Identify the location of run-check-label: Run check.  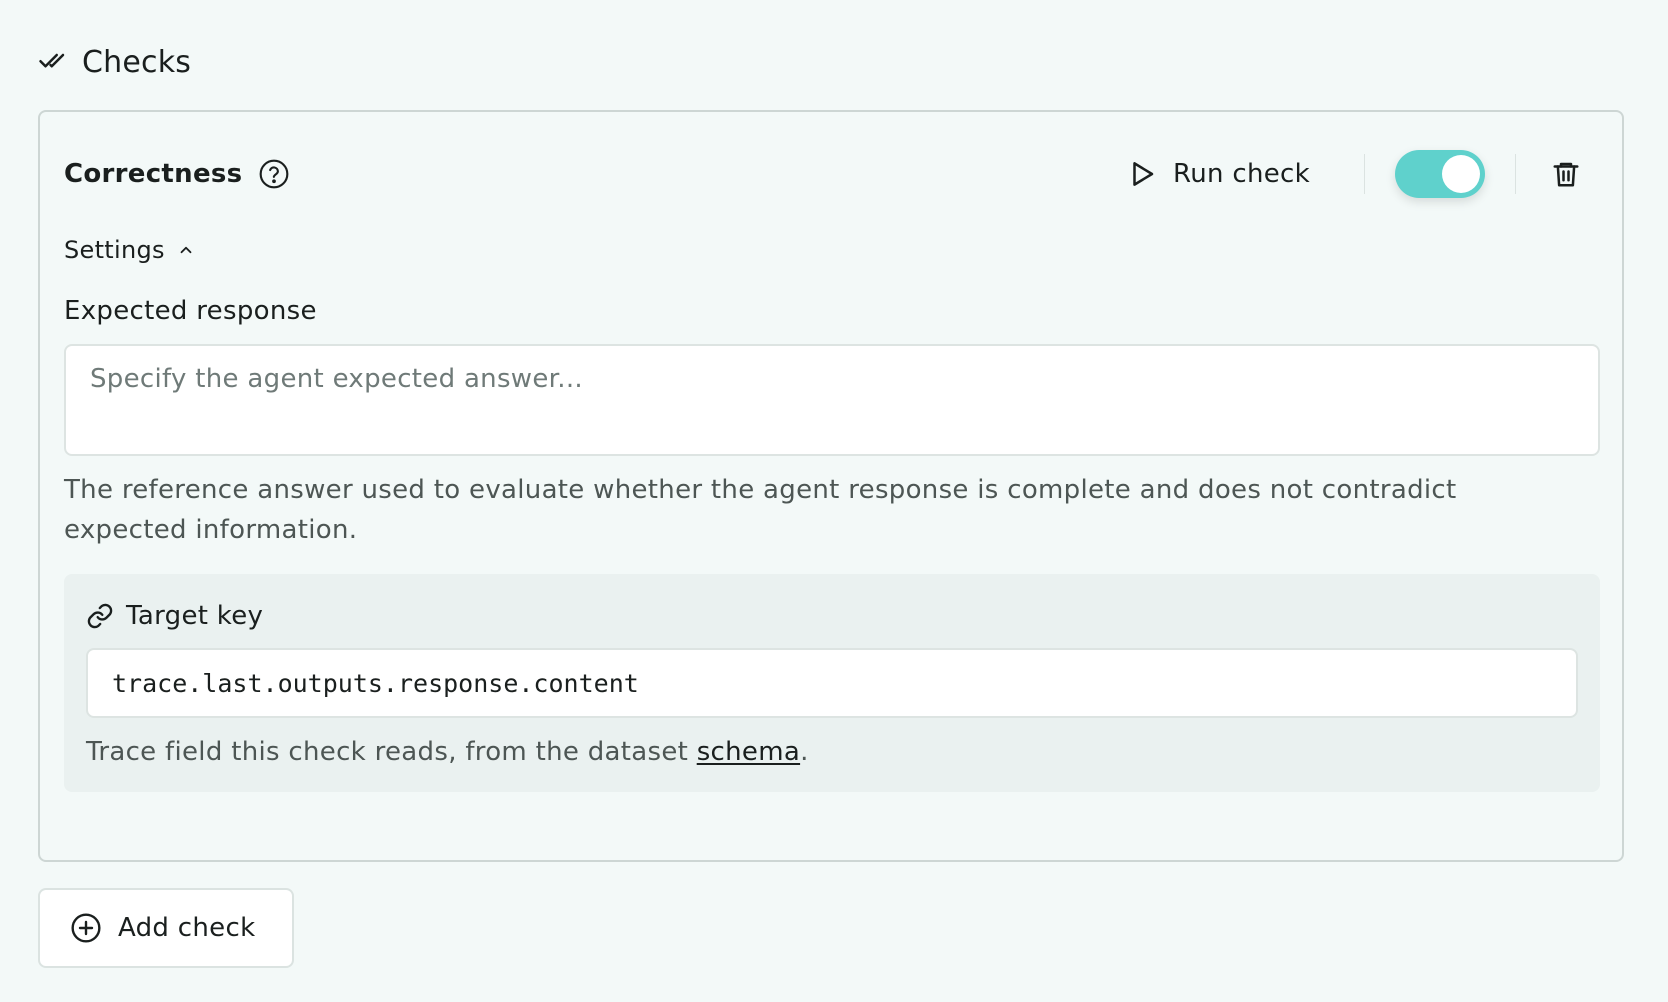
(1241, 174).